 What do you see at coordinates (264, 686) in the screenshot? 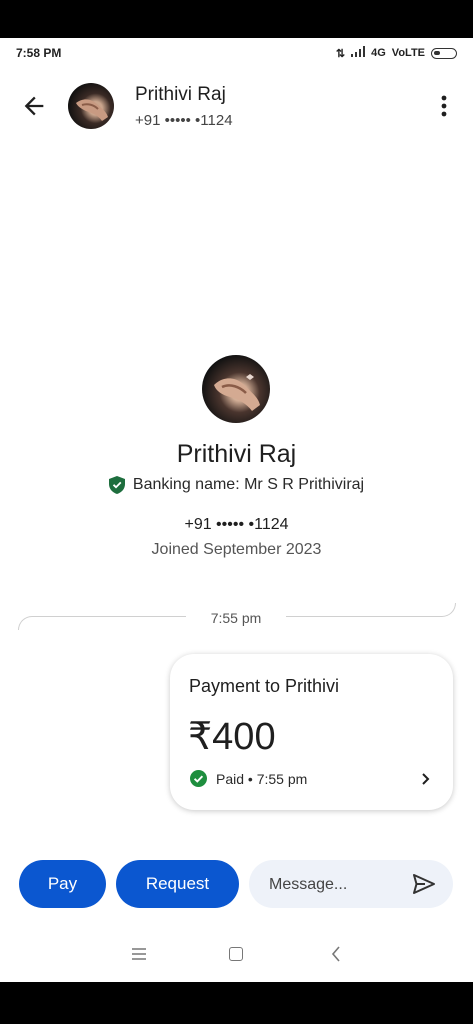
I see `payment-title: Payment to Prithivi` at bounding box center [264, 686].